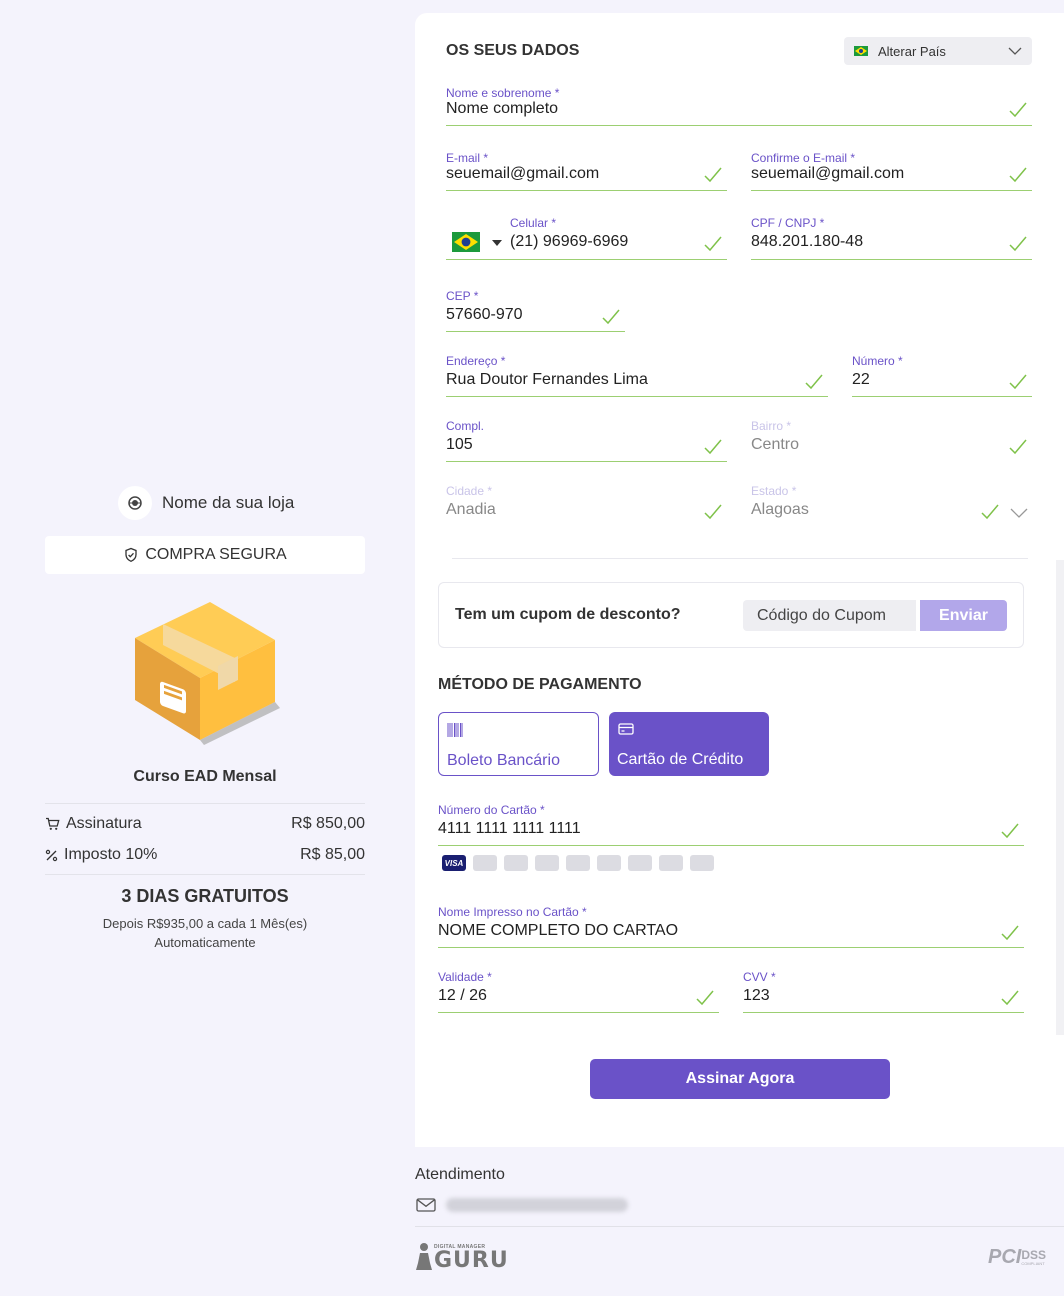 The height and width of the screenshot is (1296, 1064). What do you see at coordinates (462, 296) in the screenshot?
I see `field-label: CEP *` at bounding box center [462, 296].